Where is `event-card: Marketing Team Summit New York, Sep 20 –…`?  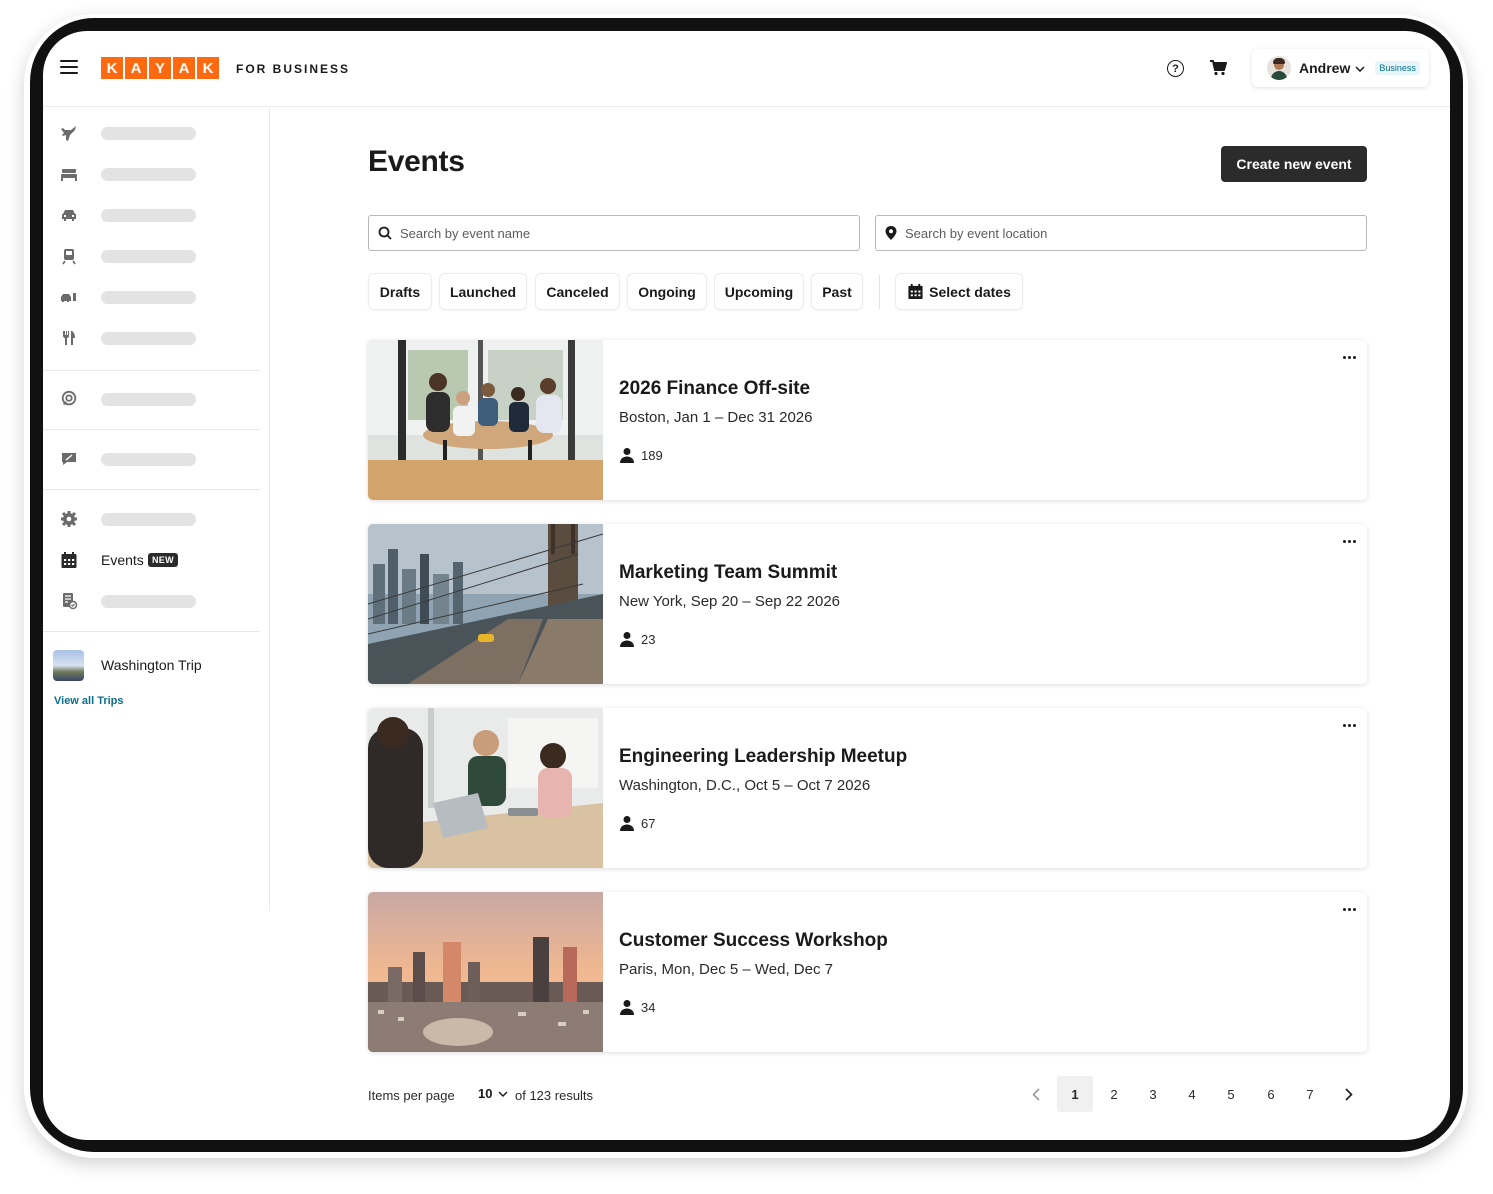 event-card: Marketing Team Summit New York, Sep 20 –… is located at coordinates (867, 604).